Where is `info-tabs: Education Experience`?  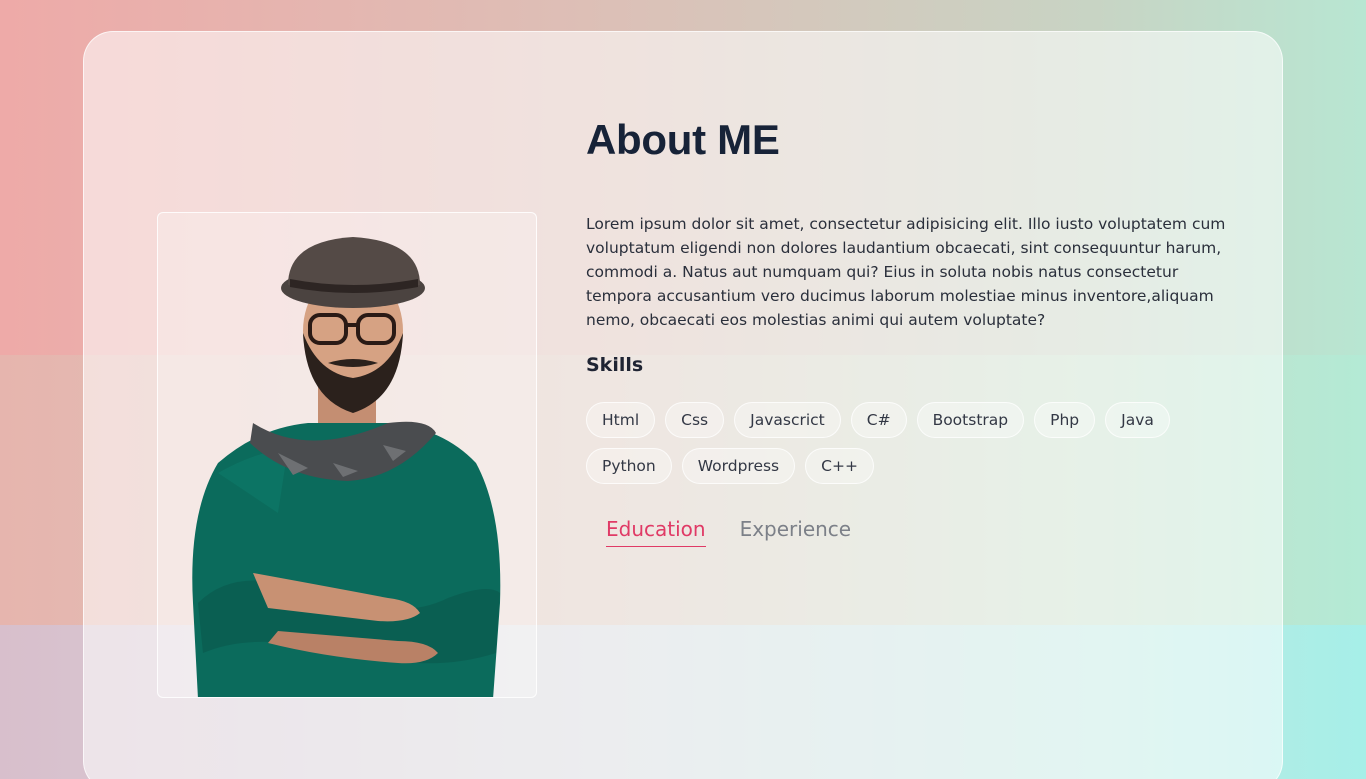
info-tabs: Education Experience is located at coordinates (728, 532).